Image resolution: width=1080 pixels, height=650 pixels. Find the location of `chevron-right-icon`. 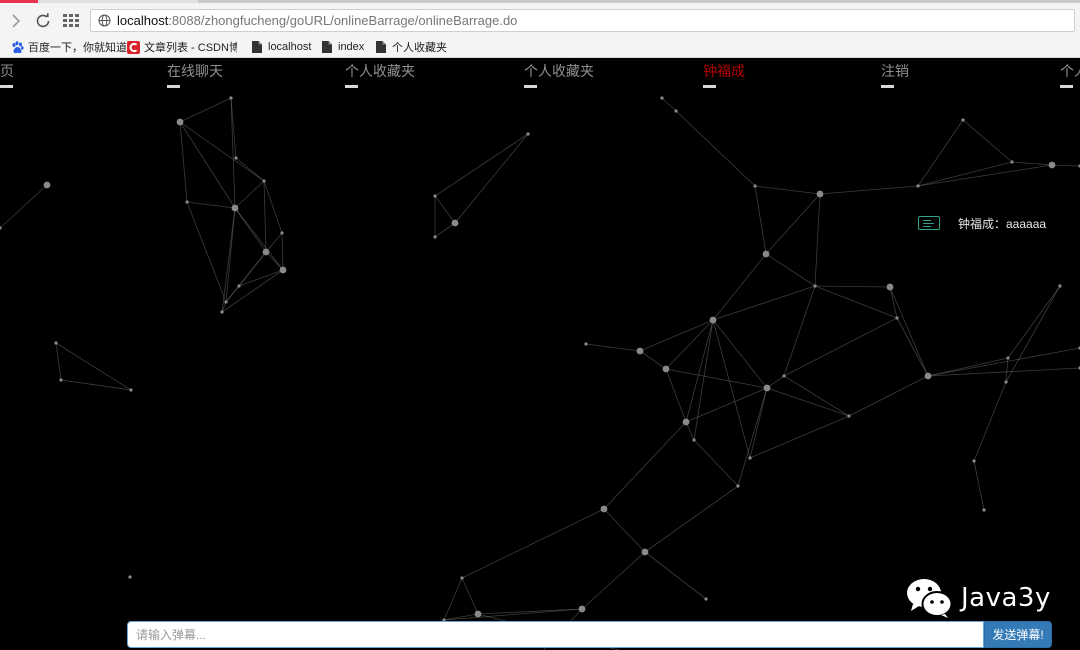

chevron-right-icon is located at coordinates (16, 21).